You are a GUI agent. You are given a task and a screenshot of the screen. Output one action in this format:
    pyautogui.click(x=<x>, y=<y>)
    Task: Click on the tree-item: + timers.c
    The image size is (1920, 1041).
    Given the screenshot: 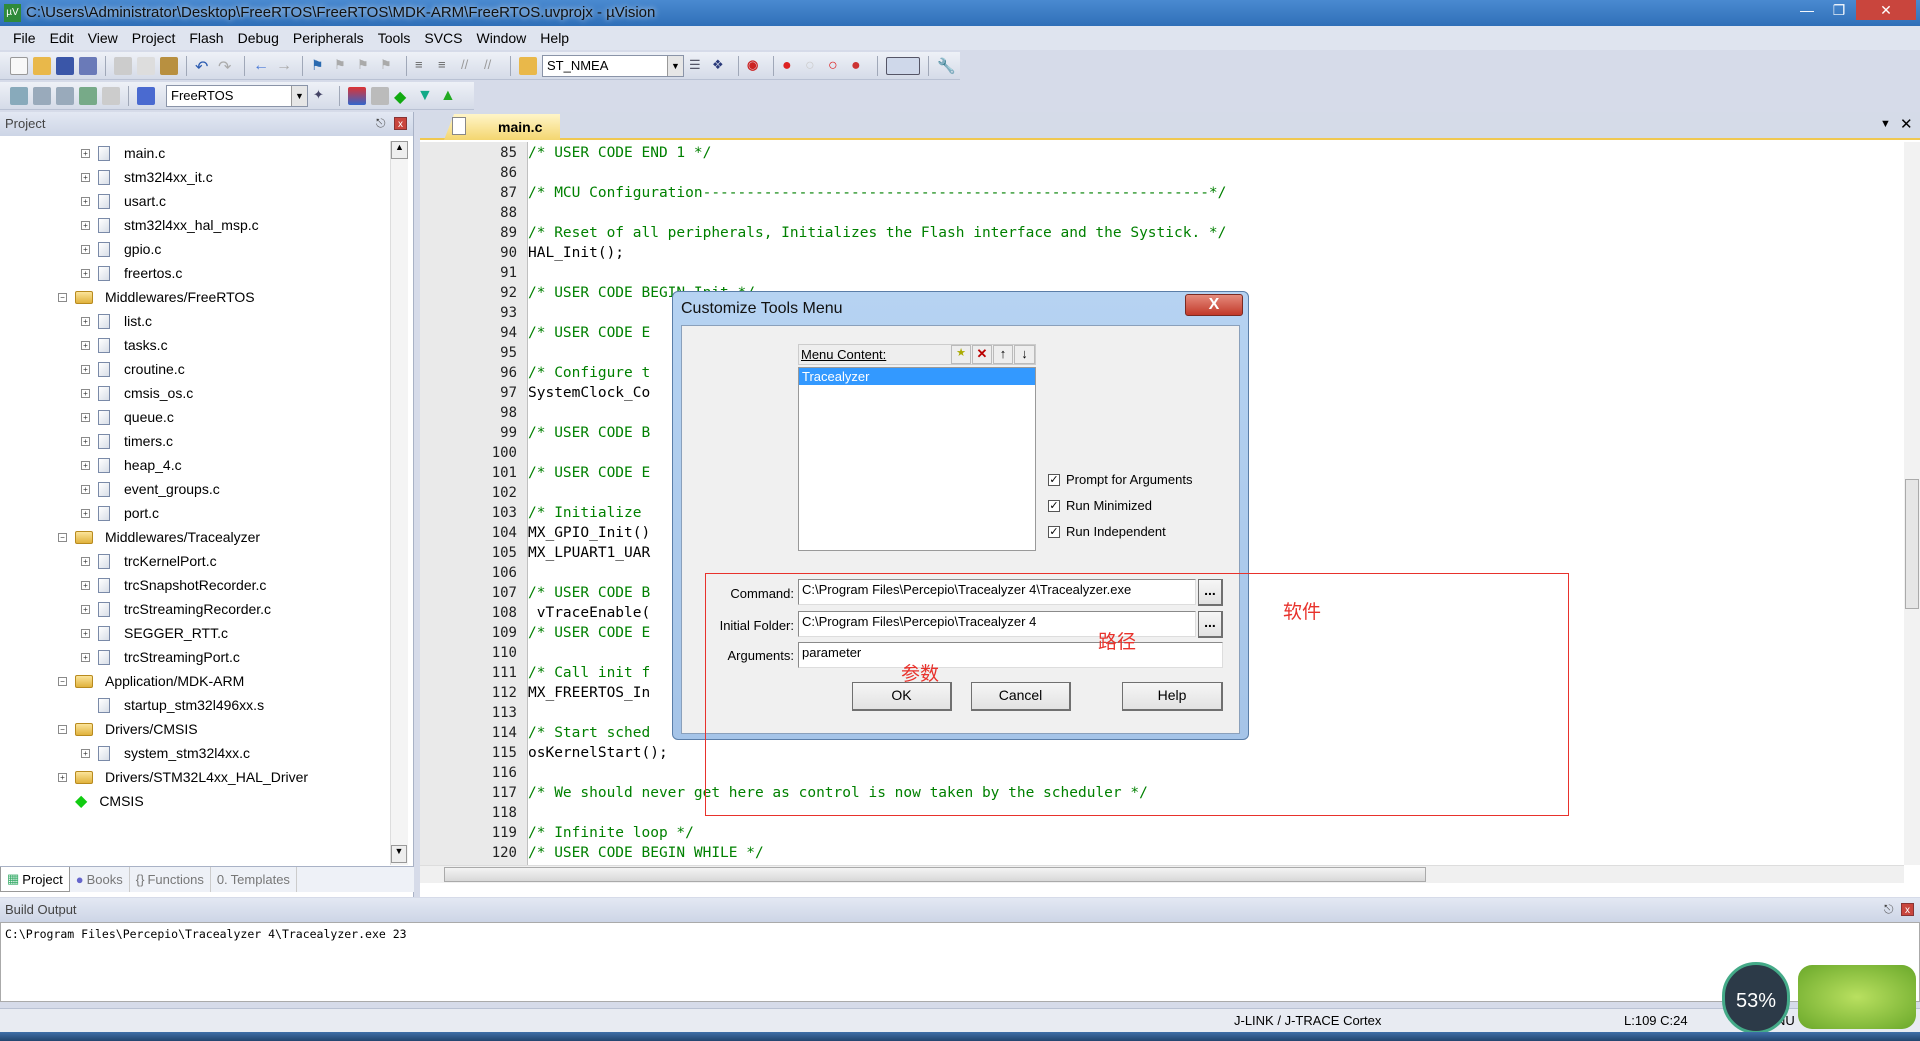 What is the action you would take?
    pyautogui.click(x=127, y=441)
    